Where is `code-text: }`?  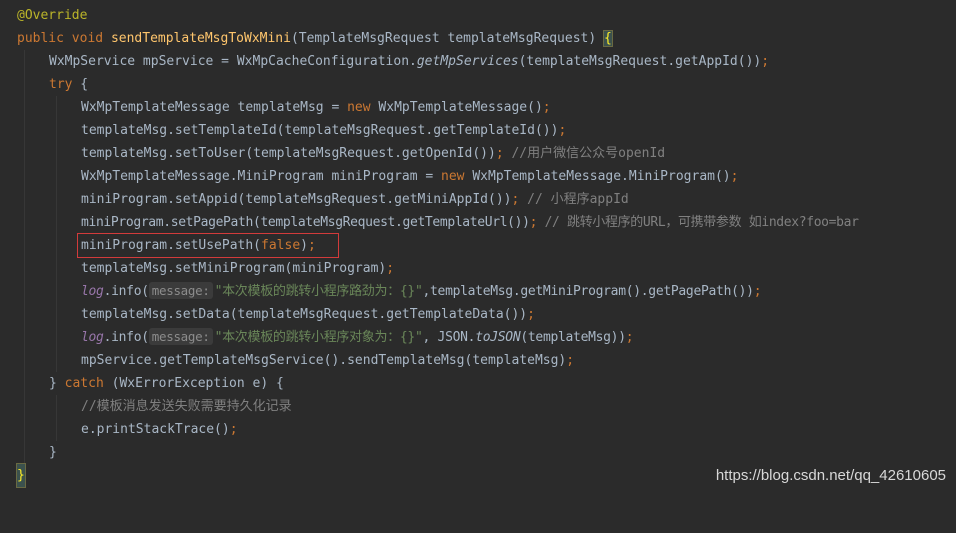
code-text: } is located at coordinates (57, 383).